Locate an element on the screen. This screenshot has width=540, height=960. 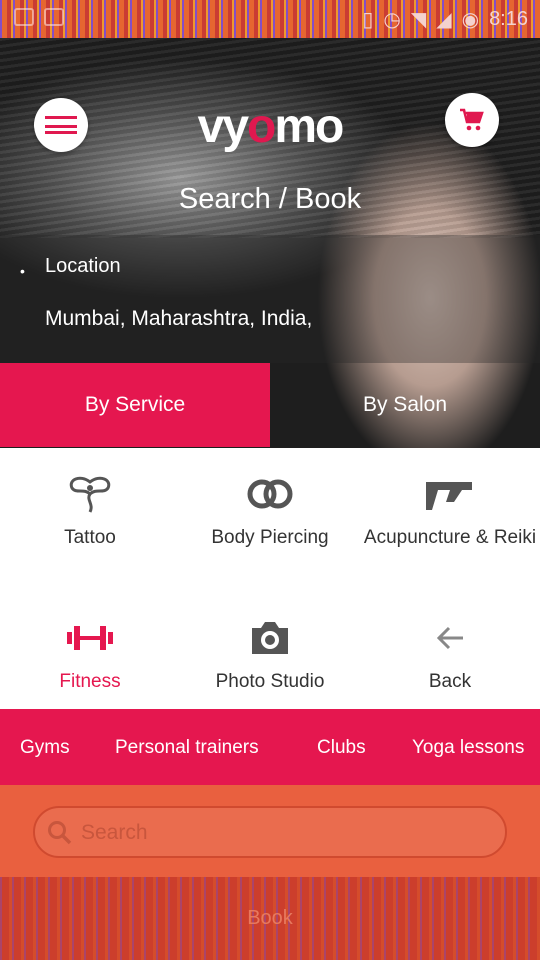
tattoo-icon is located at coordinates (90, 494).